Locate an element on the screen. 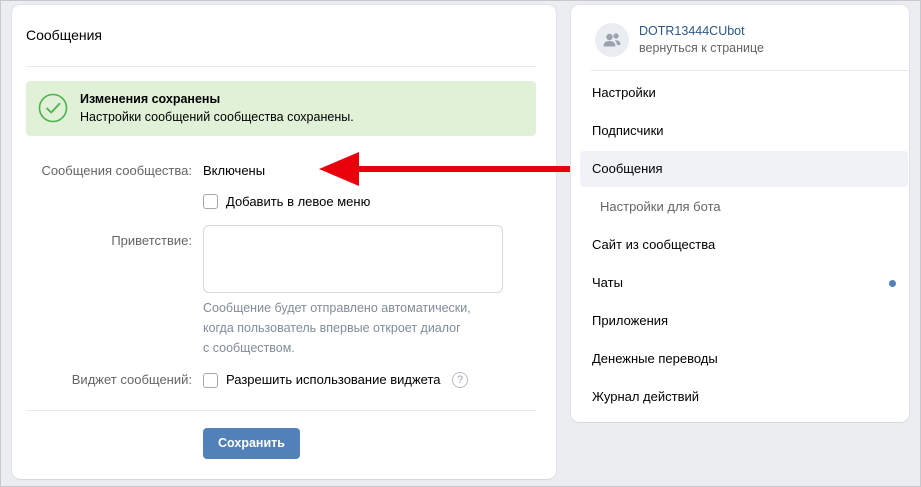 This screenshot has height=487, width=921. back-to-page-link: вернуться к странице is located at coordinates (701, 48).